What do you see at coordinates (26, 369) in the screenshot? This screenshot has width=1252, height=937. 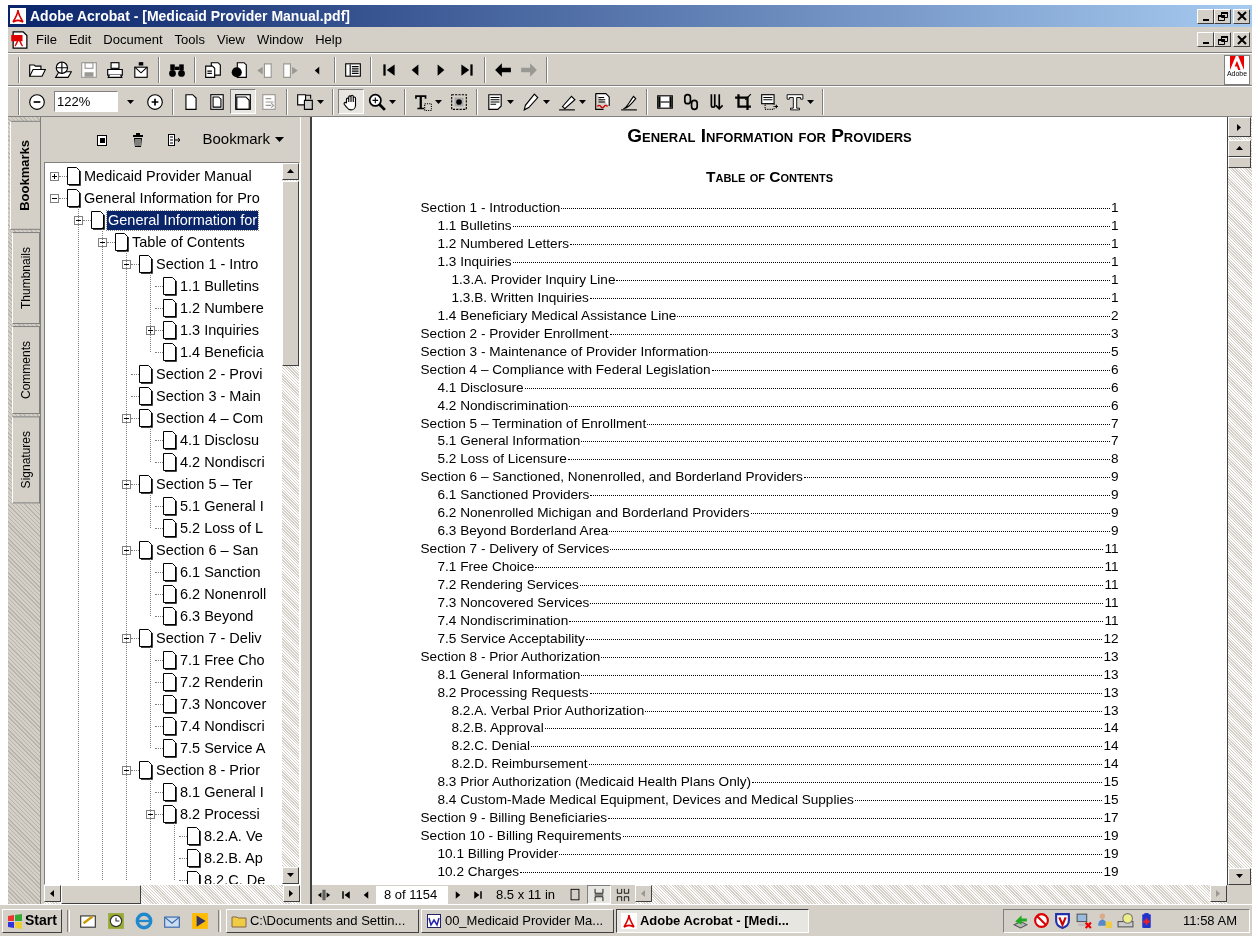 I see `panel-tab: Comments` at bounding box center [26, 369].